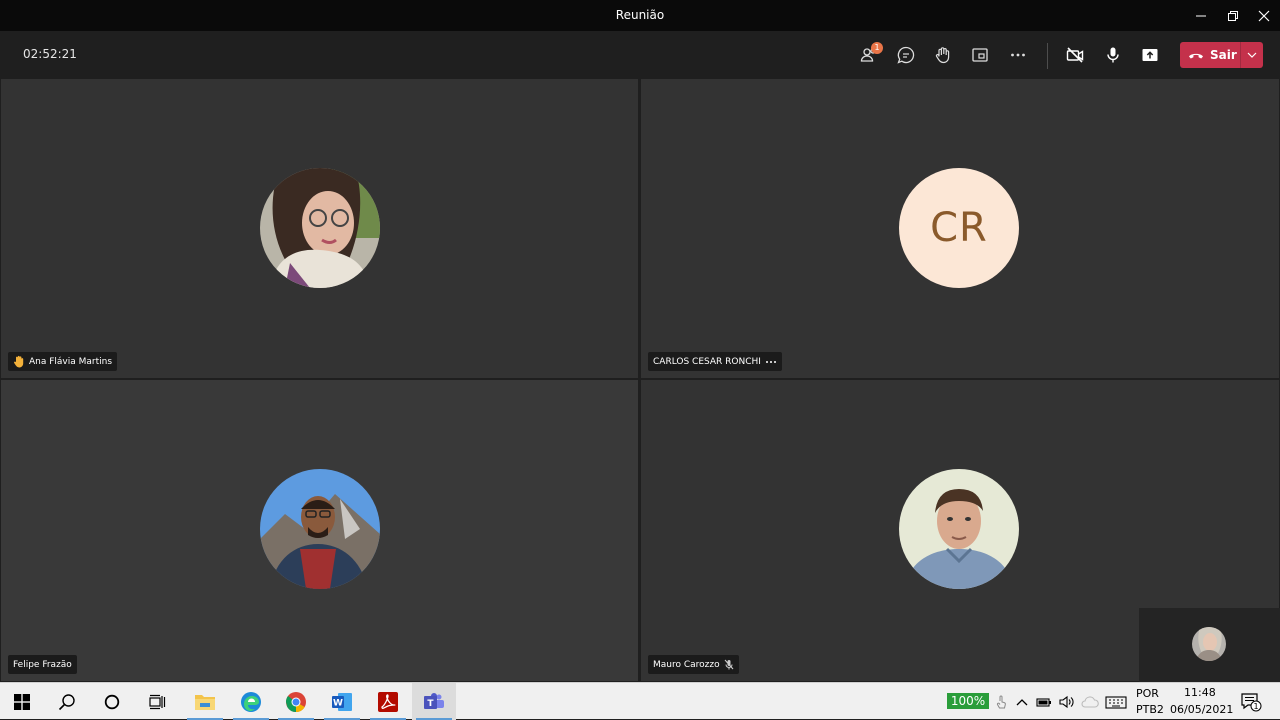  I want to click on leave-label: Sair, so click(1223, 55).